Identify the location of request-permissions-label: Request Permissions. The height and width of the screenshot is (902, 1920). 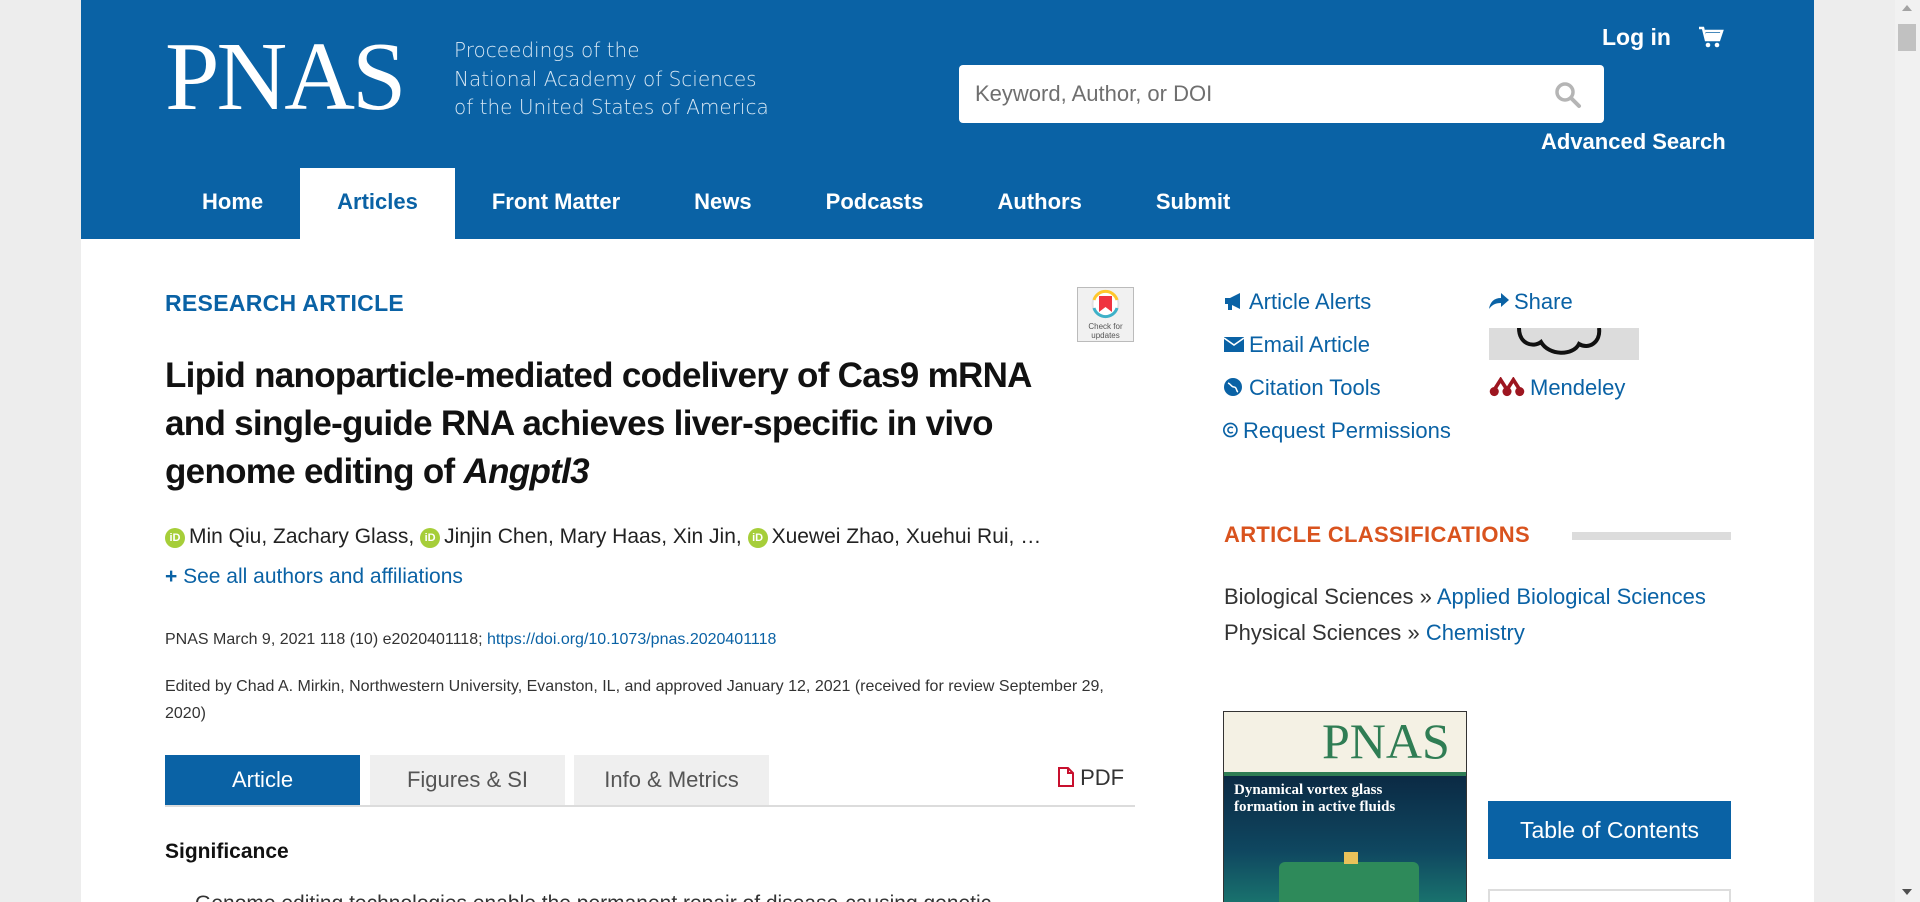
(1347, 430).